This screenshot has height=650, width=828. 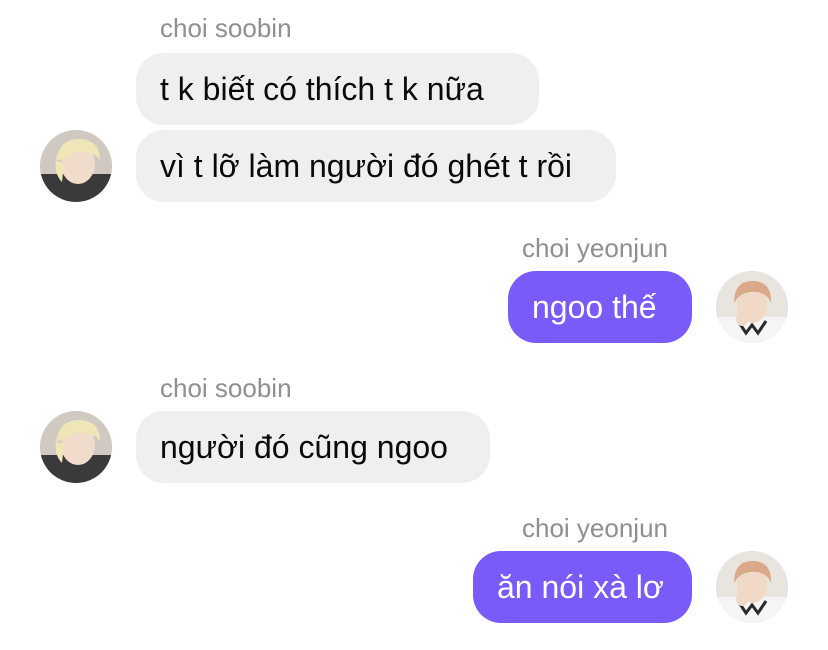 What do you see at coordinates (600, 307) in the screenshot?
I see `message-bubble: ngoo thế` at bounding box center [600, 307].